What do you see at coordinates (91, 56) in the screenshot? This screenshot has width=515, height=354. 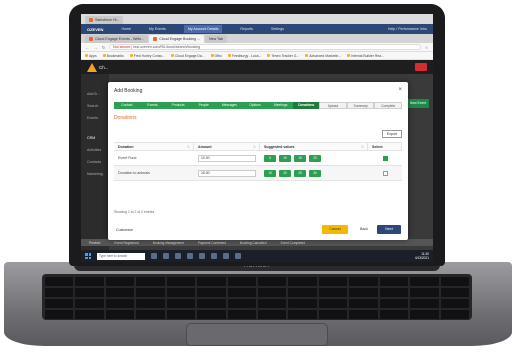 I see `bookmark-apps: Apps` at bounding box center [91, 56].